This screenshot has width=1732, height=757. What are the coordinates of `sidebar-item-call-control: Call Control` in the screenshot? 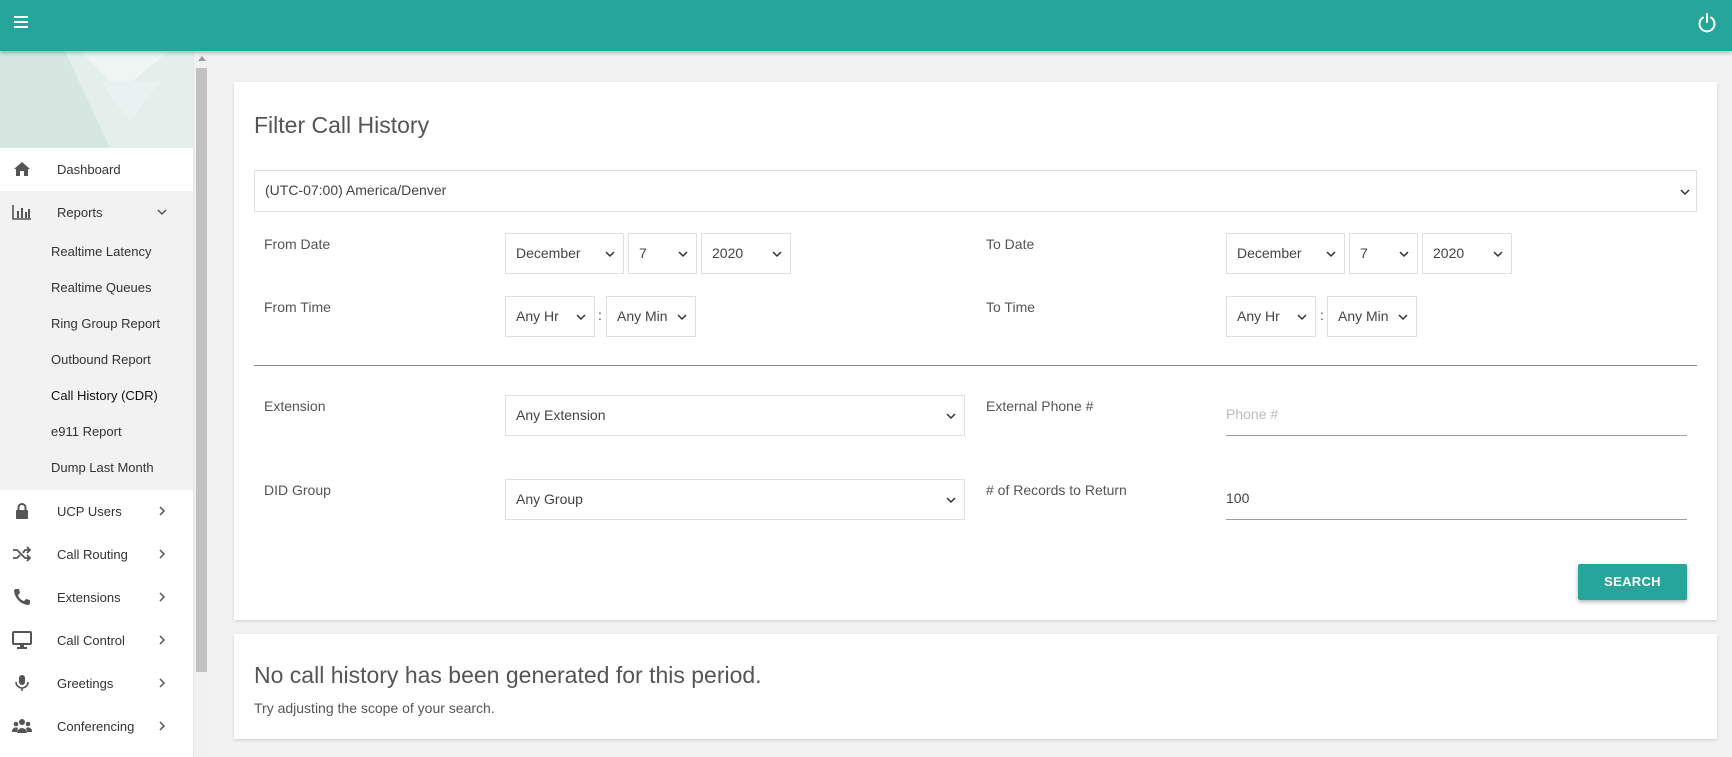 It's located at (96, 640).